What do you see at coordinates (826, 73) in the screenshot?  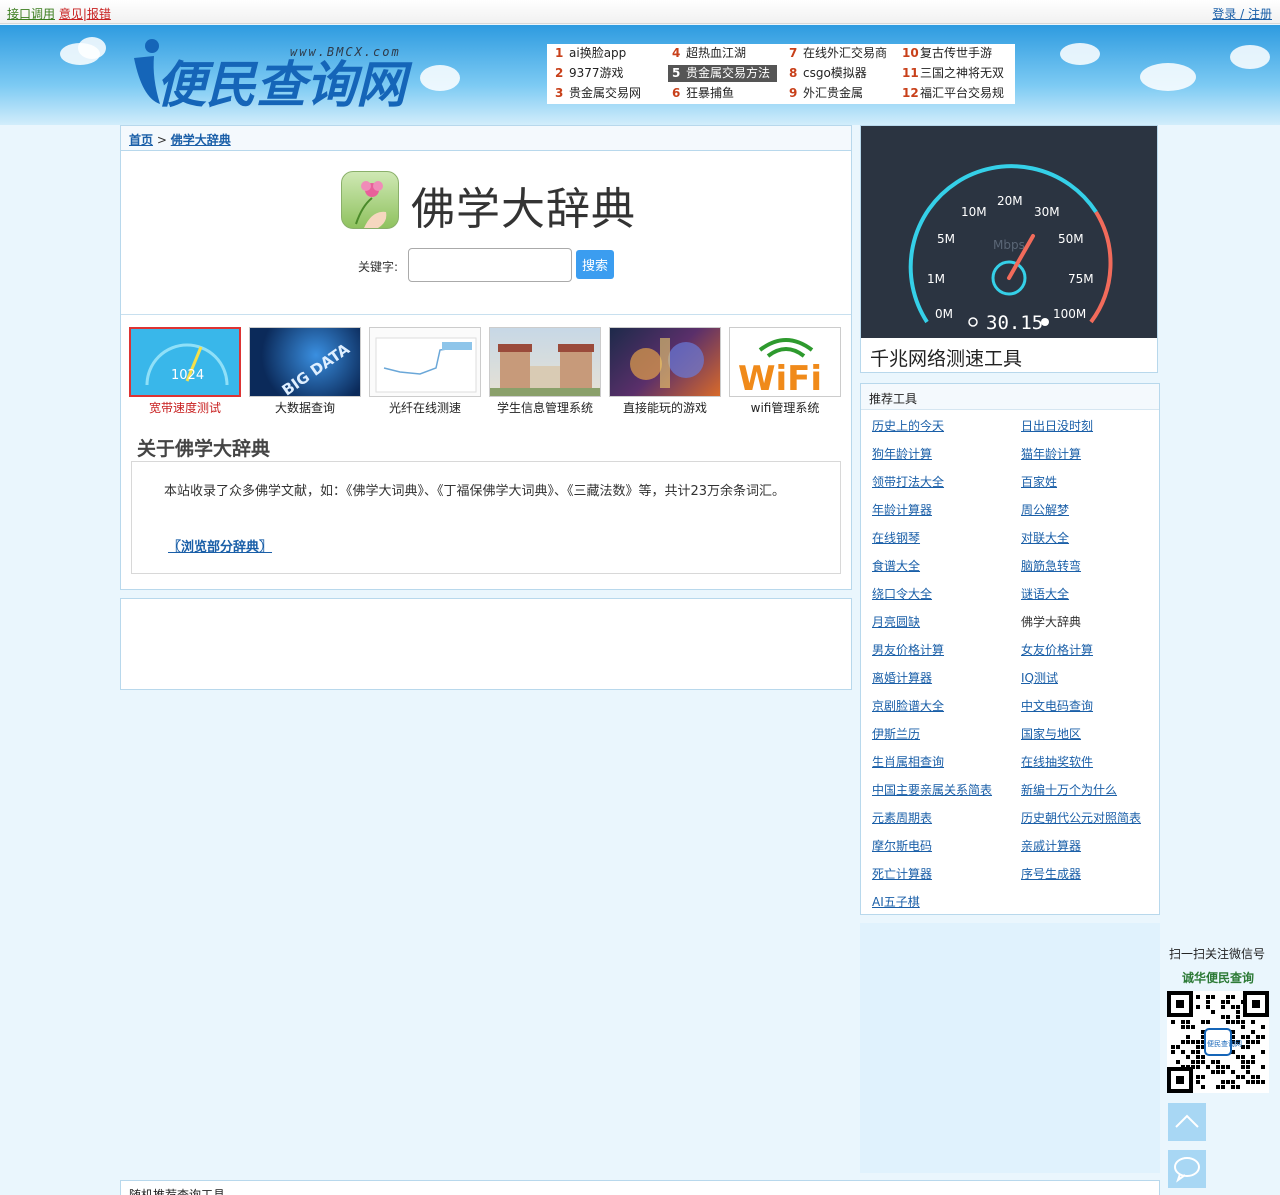 I see `hot-item: 8 csgo模拟器` at bounding box center [826, 73].